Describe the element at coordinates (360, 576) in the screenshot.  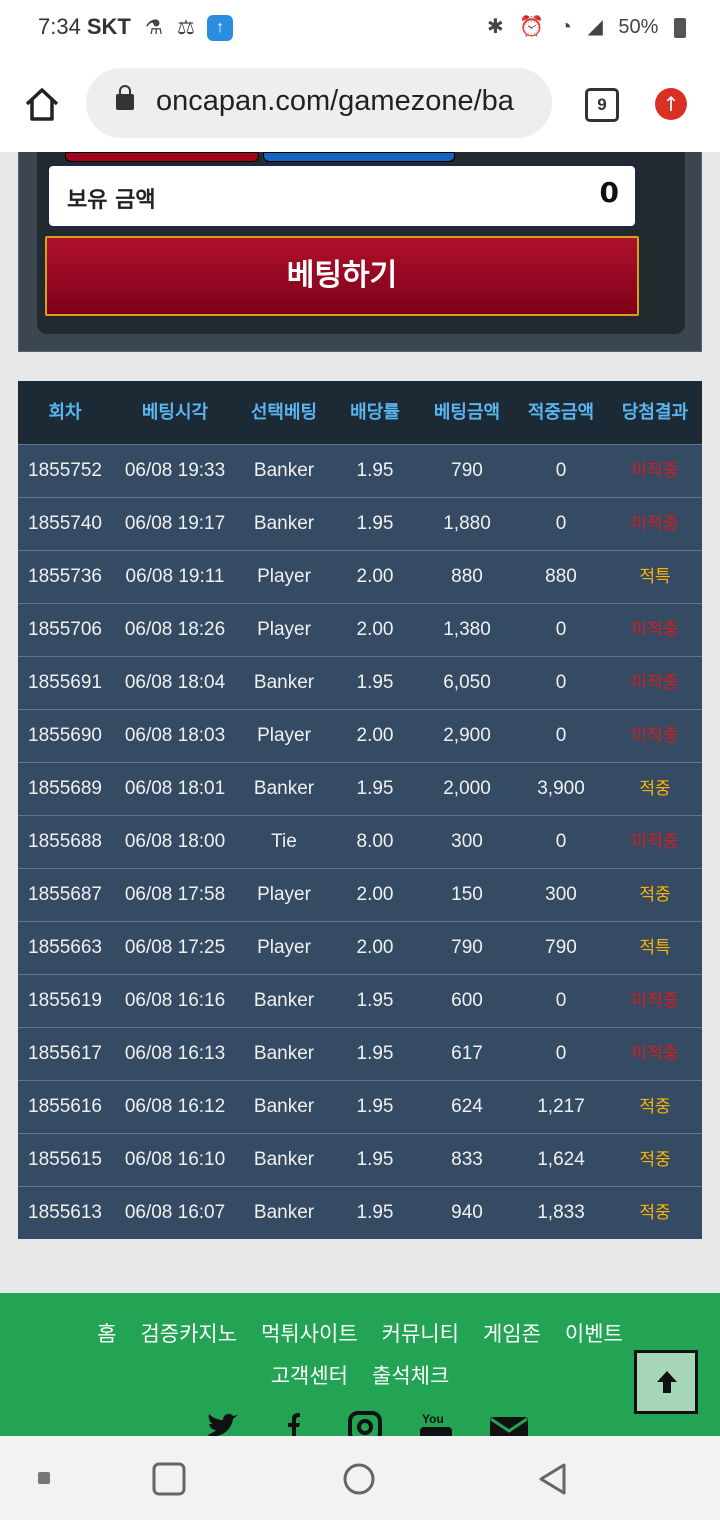
I see `table-row: 1855736 06/08 19:11 Player 2.00 880 880 적특` at that location.